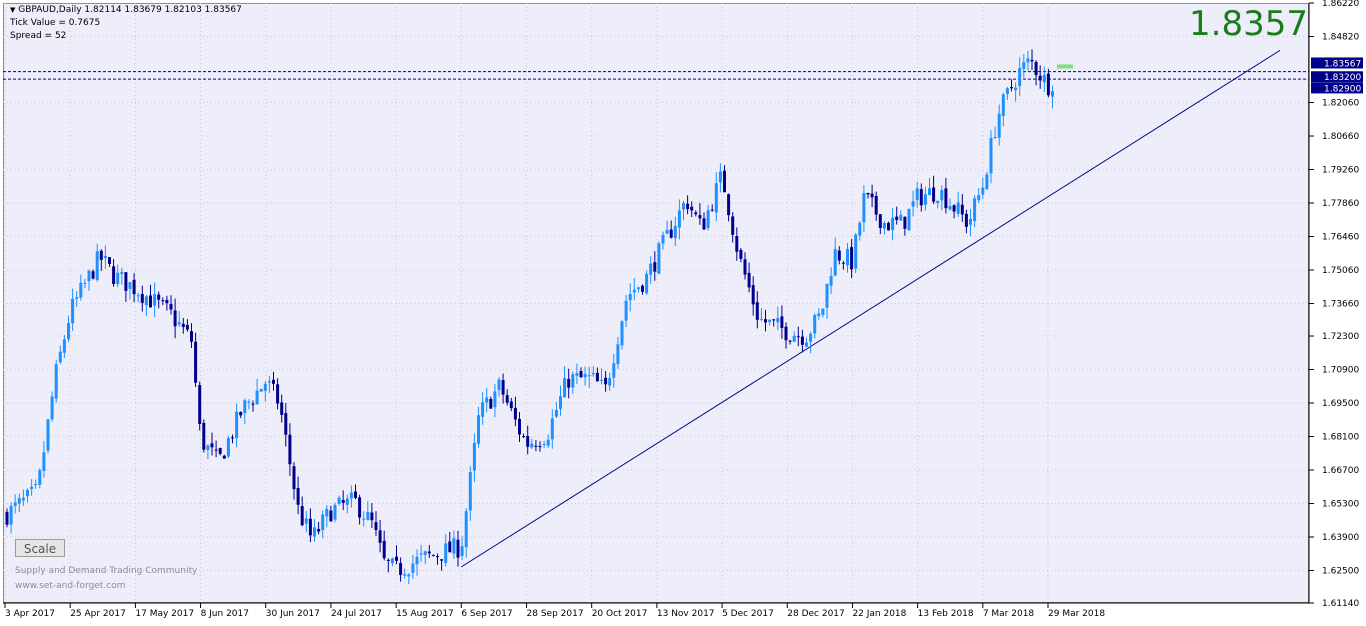 Image resolution: width=1366 pixels, height=626 pixels. Describe the element at coordinates (656, 75) in the screenshot. I see `horizontal-lines` at that location.